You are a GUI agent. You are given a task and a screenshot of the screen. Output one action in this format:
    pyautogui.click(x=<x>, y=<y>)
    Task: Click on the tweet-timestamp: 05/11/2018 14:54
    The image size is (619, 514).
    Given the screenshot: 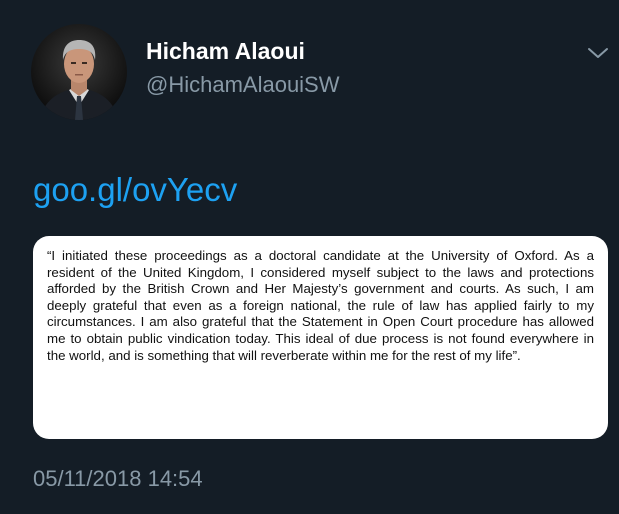 What is the action you would take?
    pyautogui.click(x=118, y=478)
    